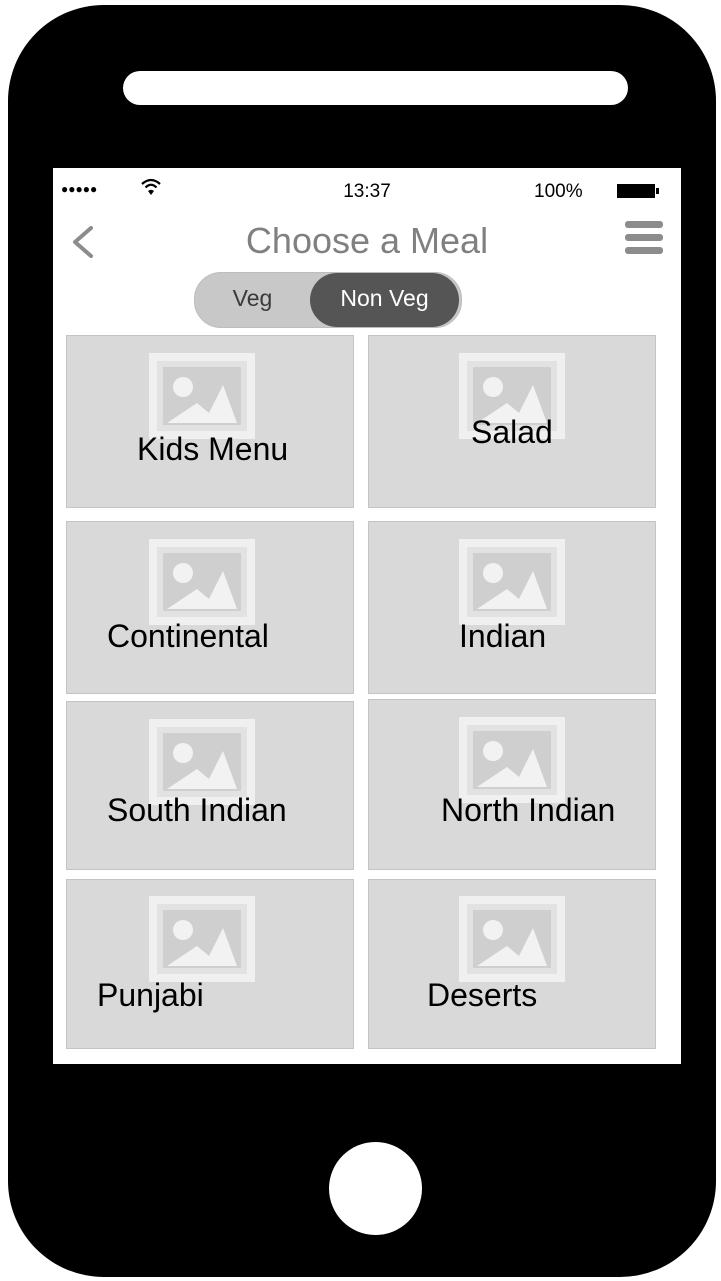  I want to click on battery-icon, so click(636, 191).